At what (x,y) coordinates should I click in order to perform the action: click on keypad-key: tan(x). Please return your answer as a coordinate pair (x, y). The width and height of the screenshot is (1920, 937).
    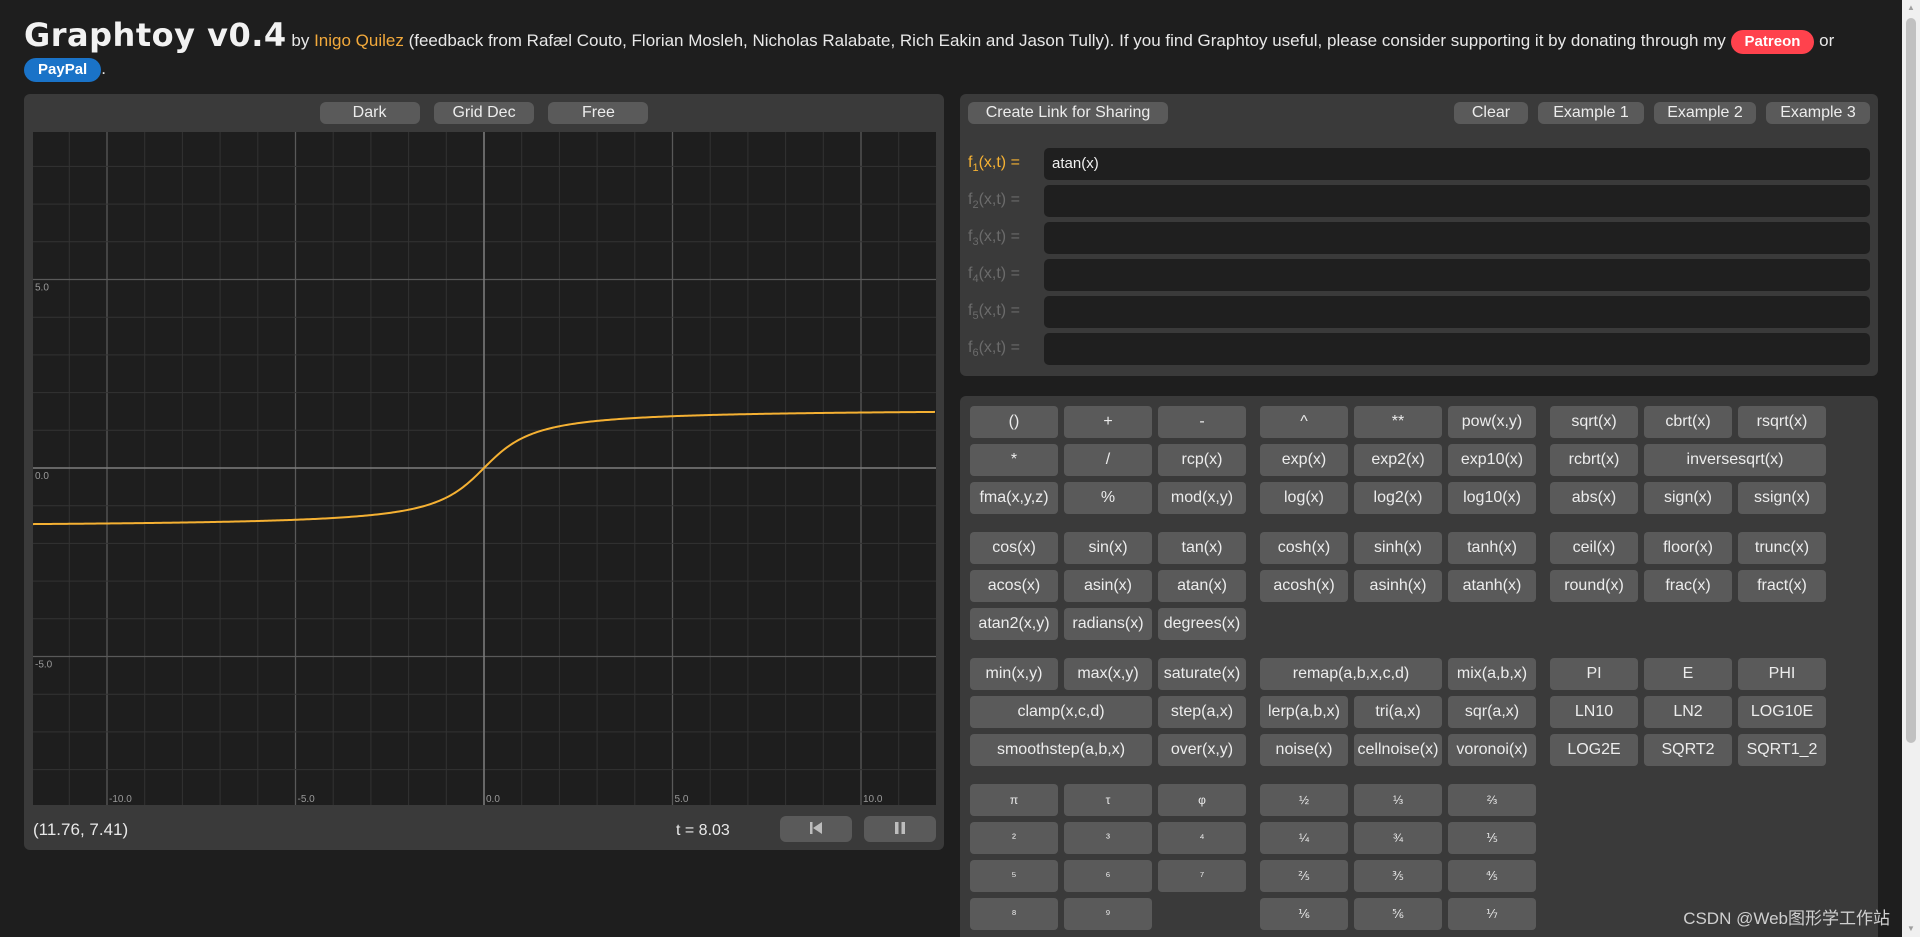
    Looking at the image, I should click on (1202, 548).